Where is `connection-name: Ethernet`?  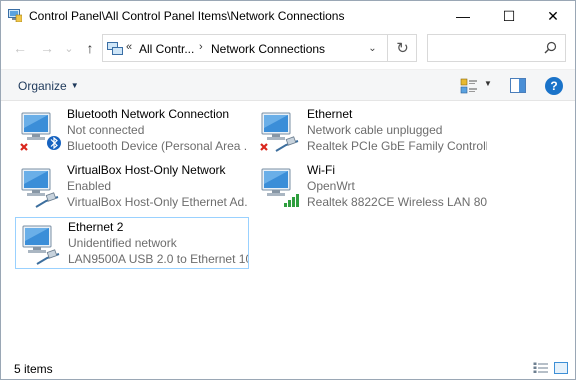
connection-name: Ethernet is located at coordinates (330, 114).